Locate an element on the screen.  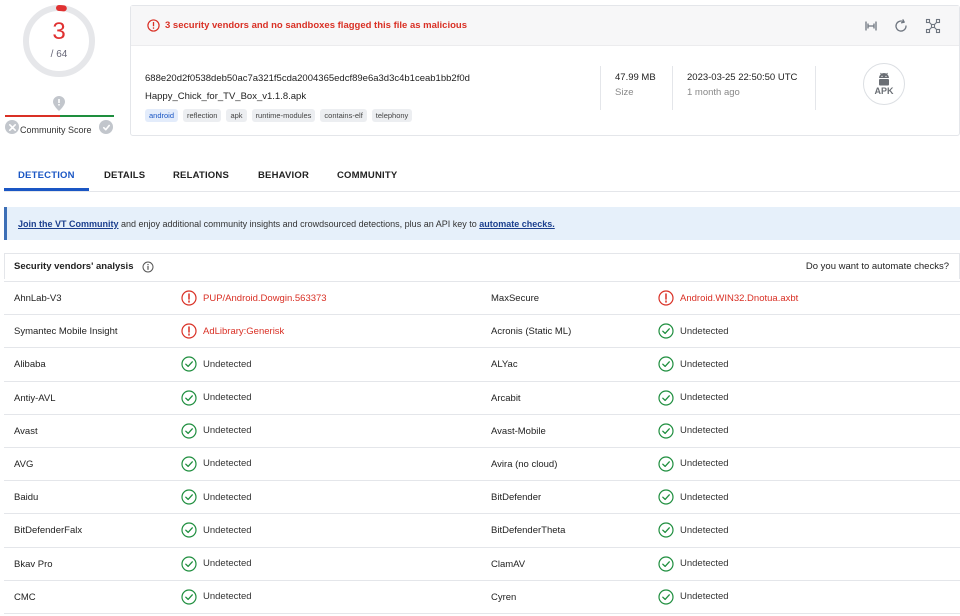
file-tag: telephony is located at coordinates (392, 115).